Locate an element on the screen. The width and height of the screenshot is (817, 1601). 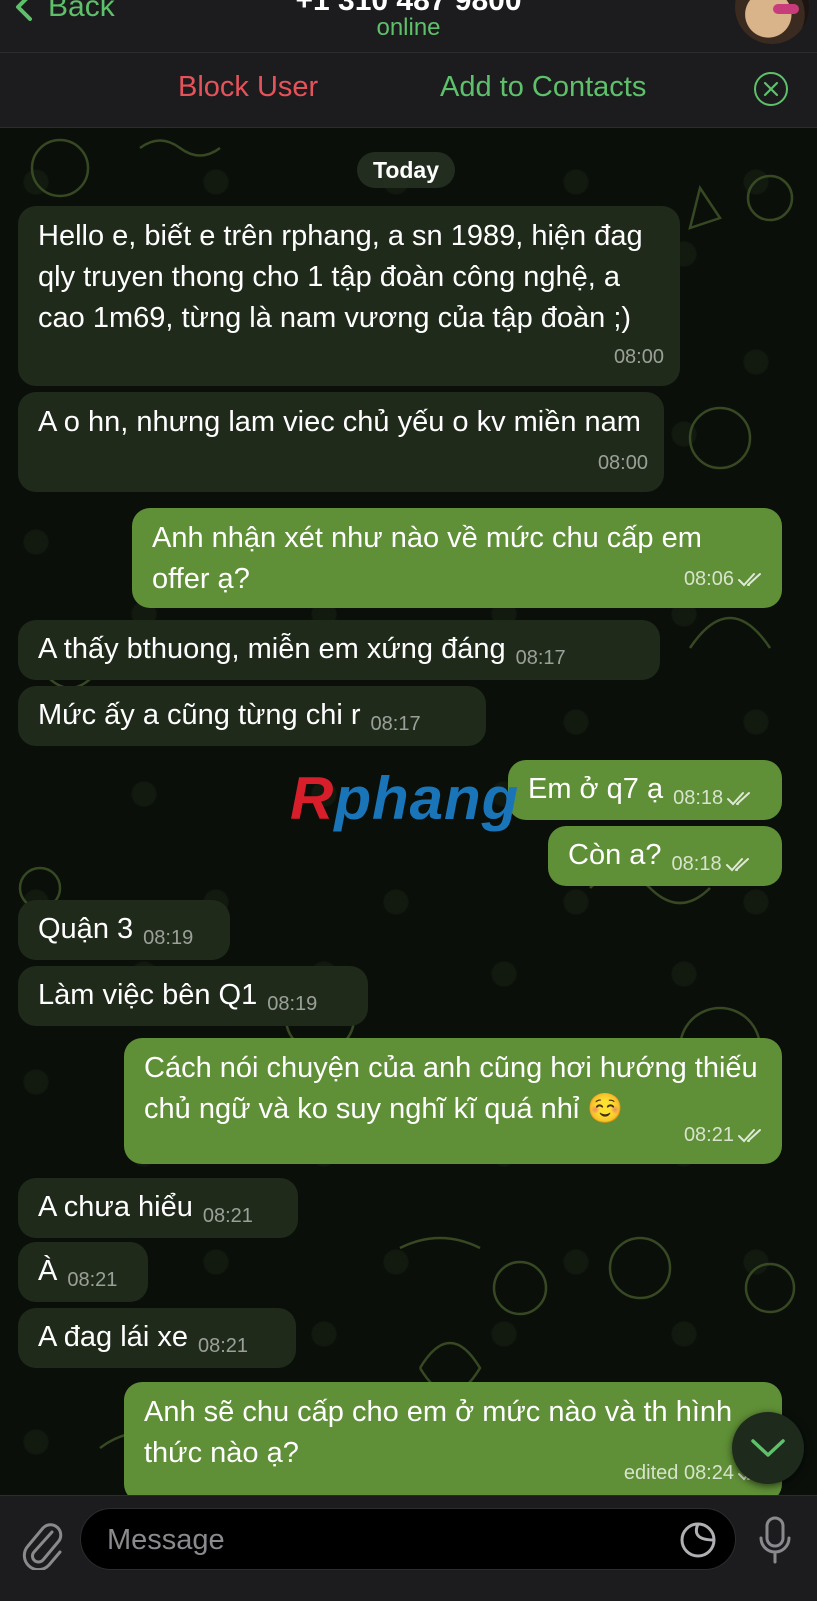
message-input-wrapper is located at coordinates (408, 1539).